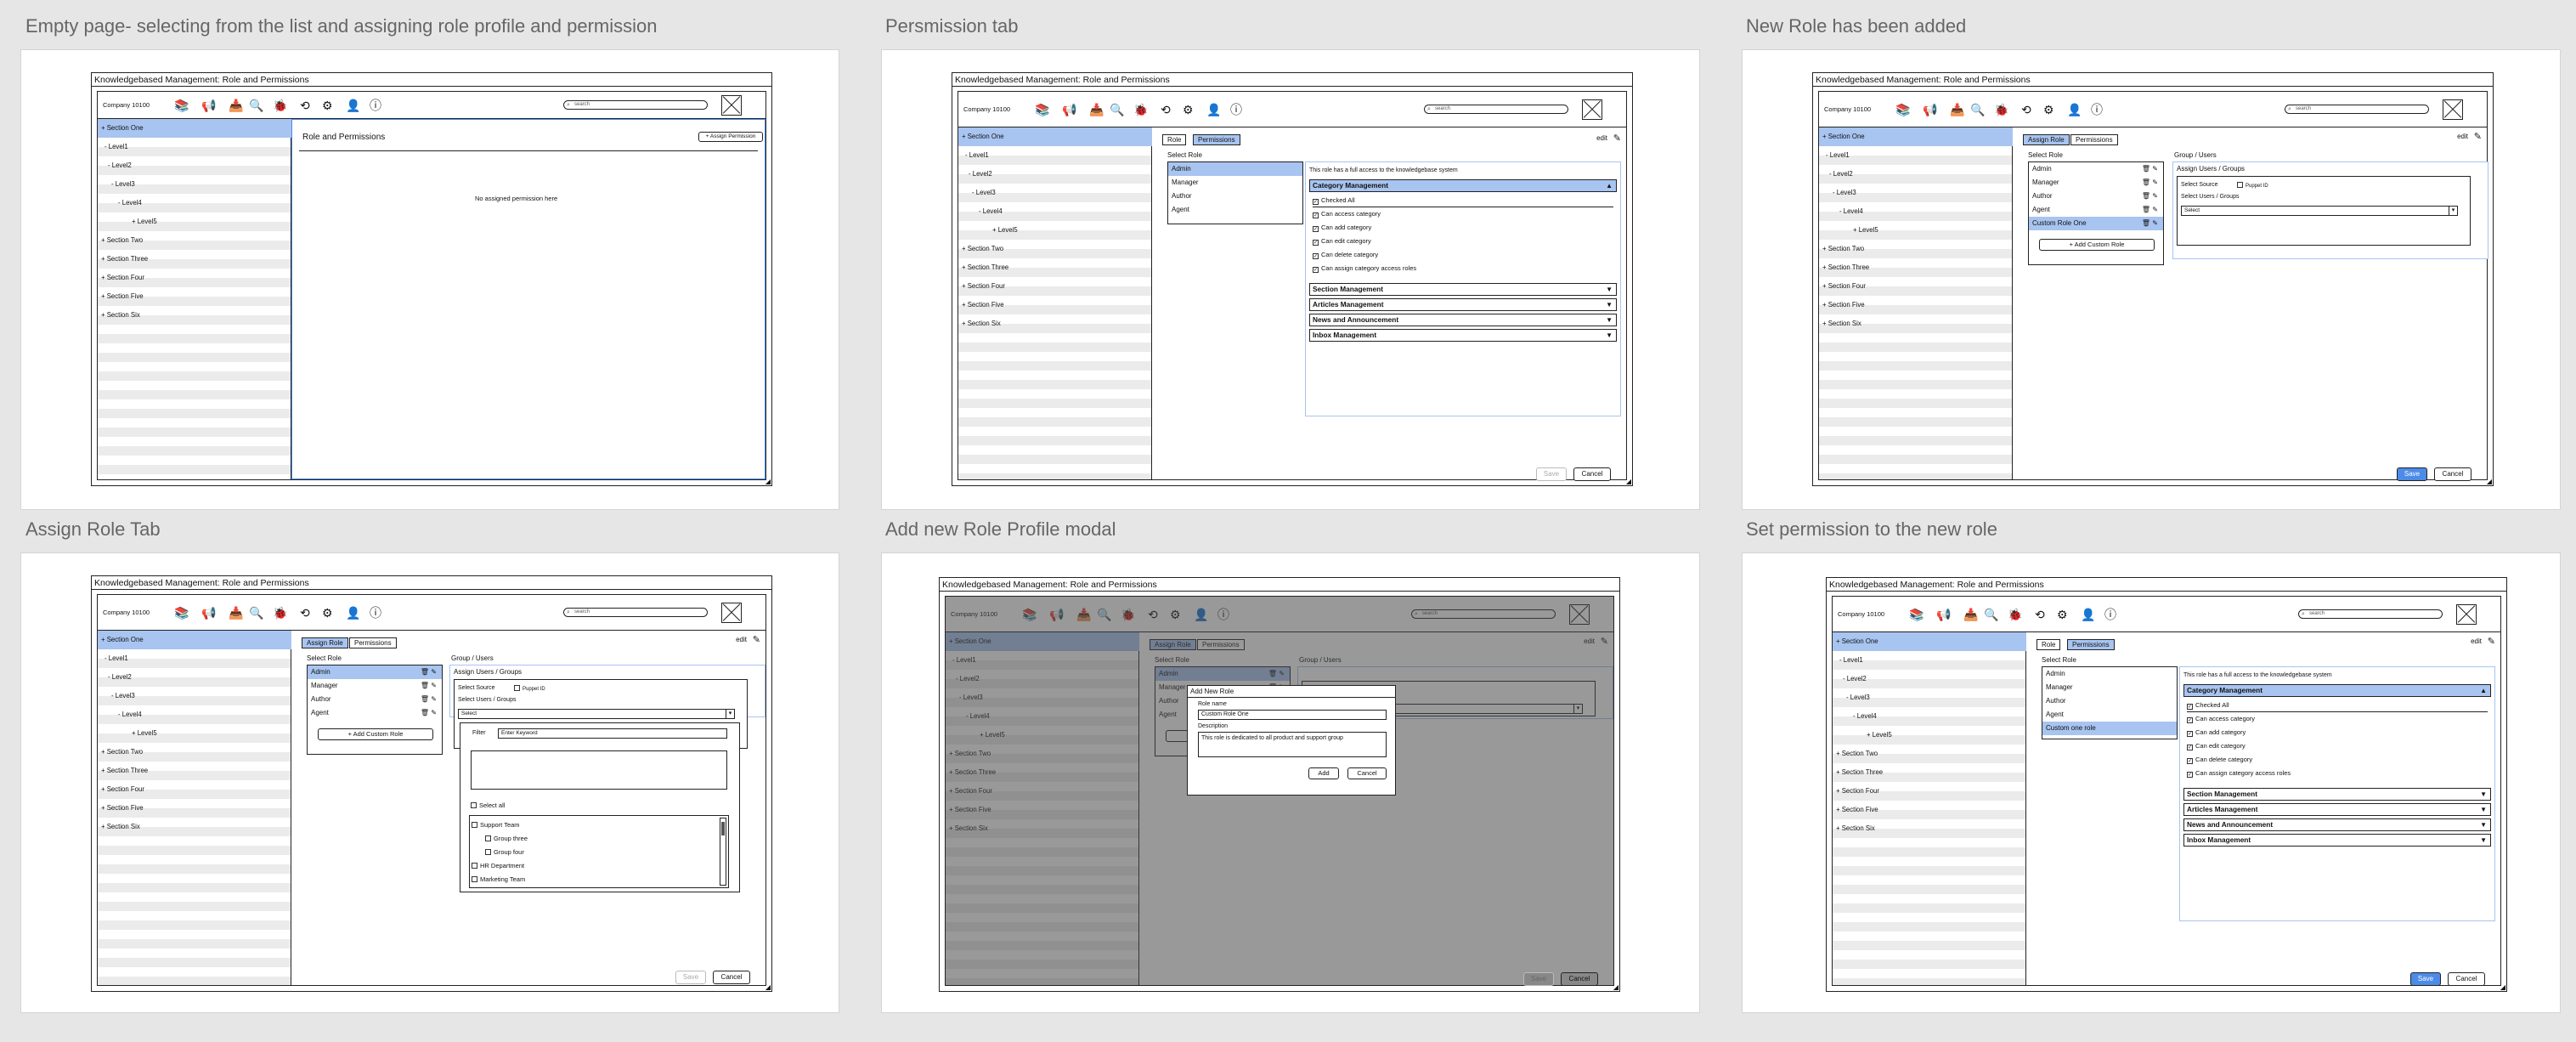 This screenshot has height=1042, width=2576. Describe the element at coordinates (2096, 223) in the screenshot. I see `role-item: Custom Role One 🗑 ✎` at that location.